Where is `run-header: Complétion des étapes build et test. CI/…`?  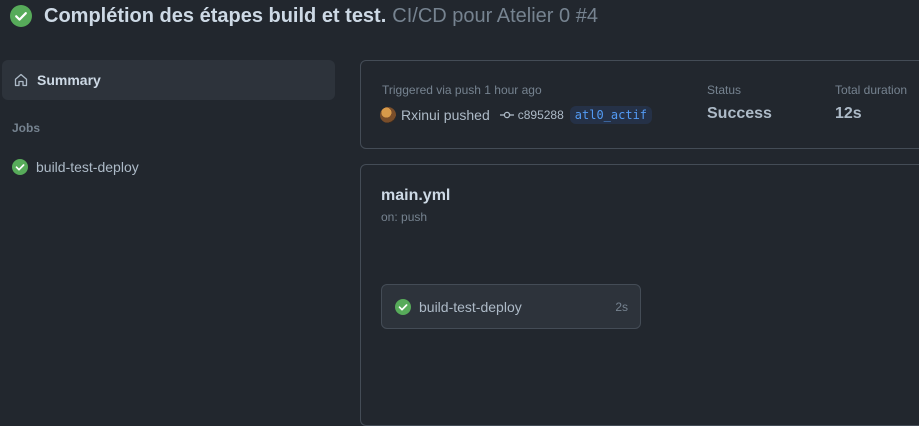 run-header: Complétion des étapes build et test. CI/… is located at coordinates (304, 16).